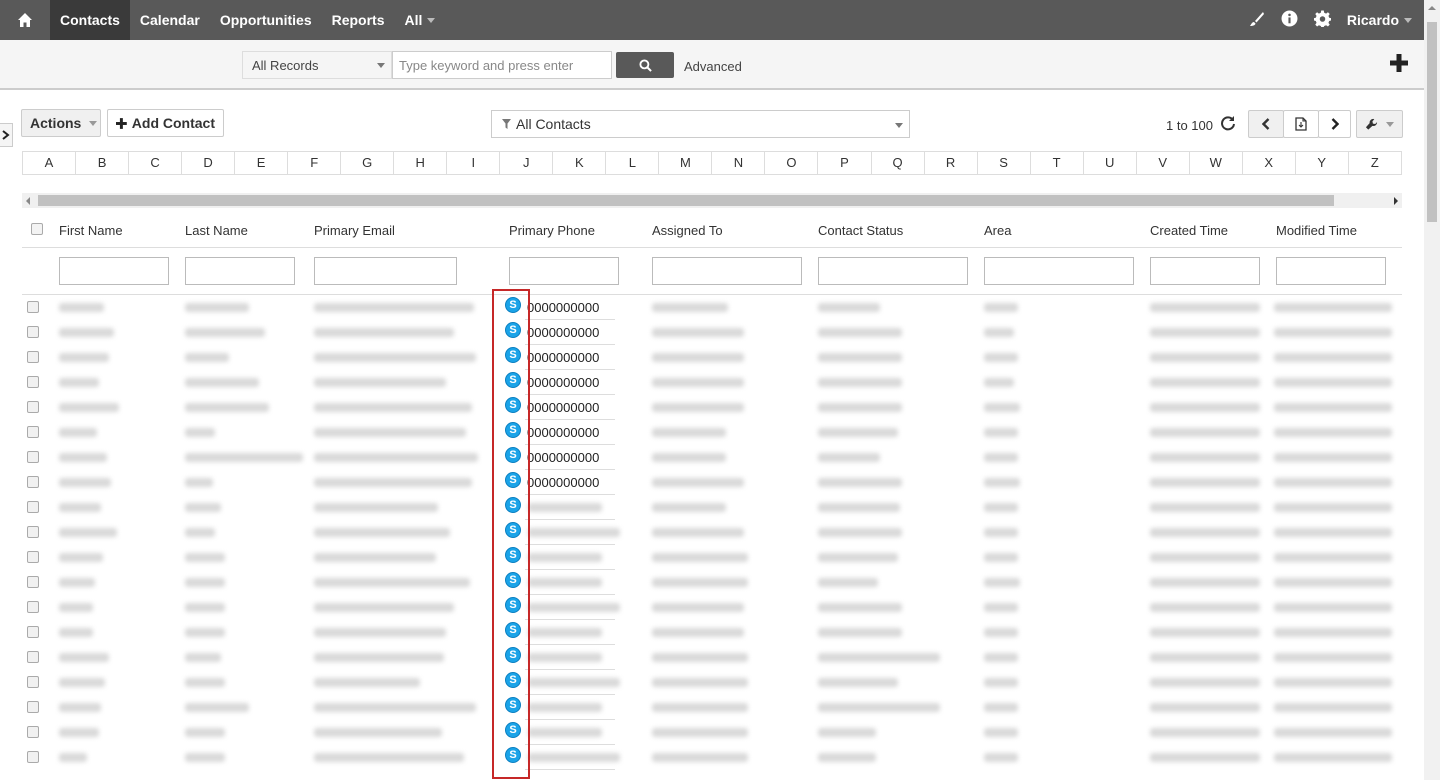  Describe the element at coordinates (527, 163) in the screenshot. I see `alphabet-letter-j: J` at that location.